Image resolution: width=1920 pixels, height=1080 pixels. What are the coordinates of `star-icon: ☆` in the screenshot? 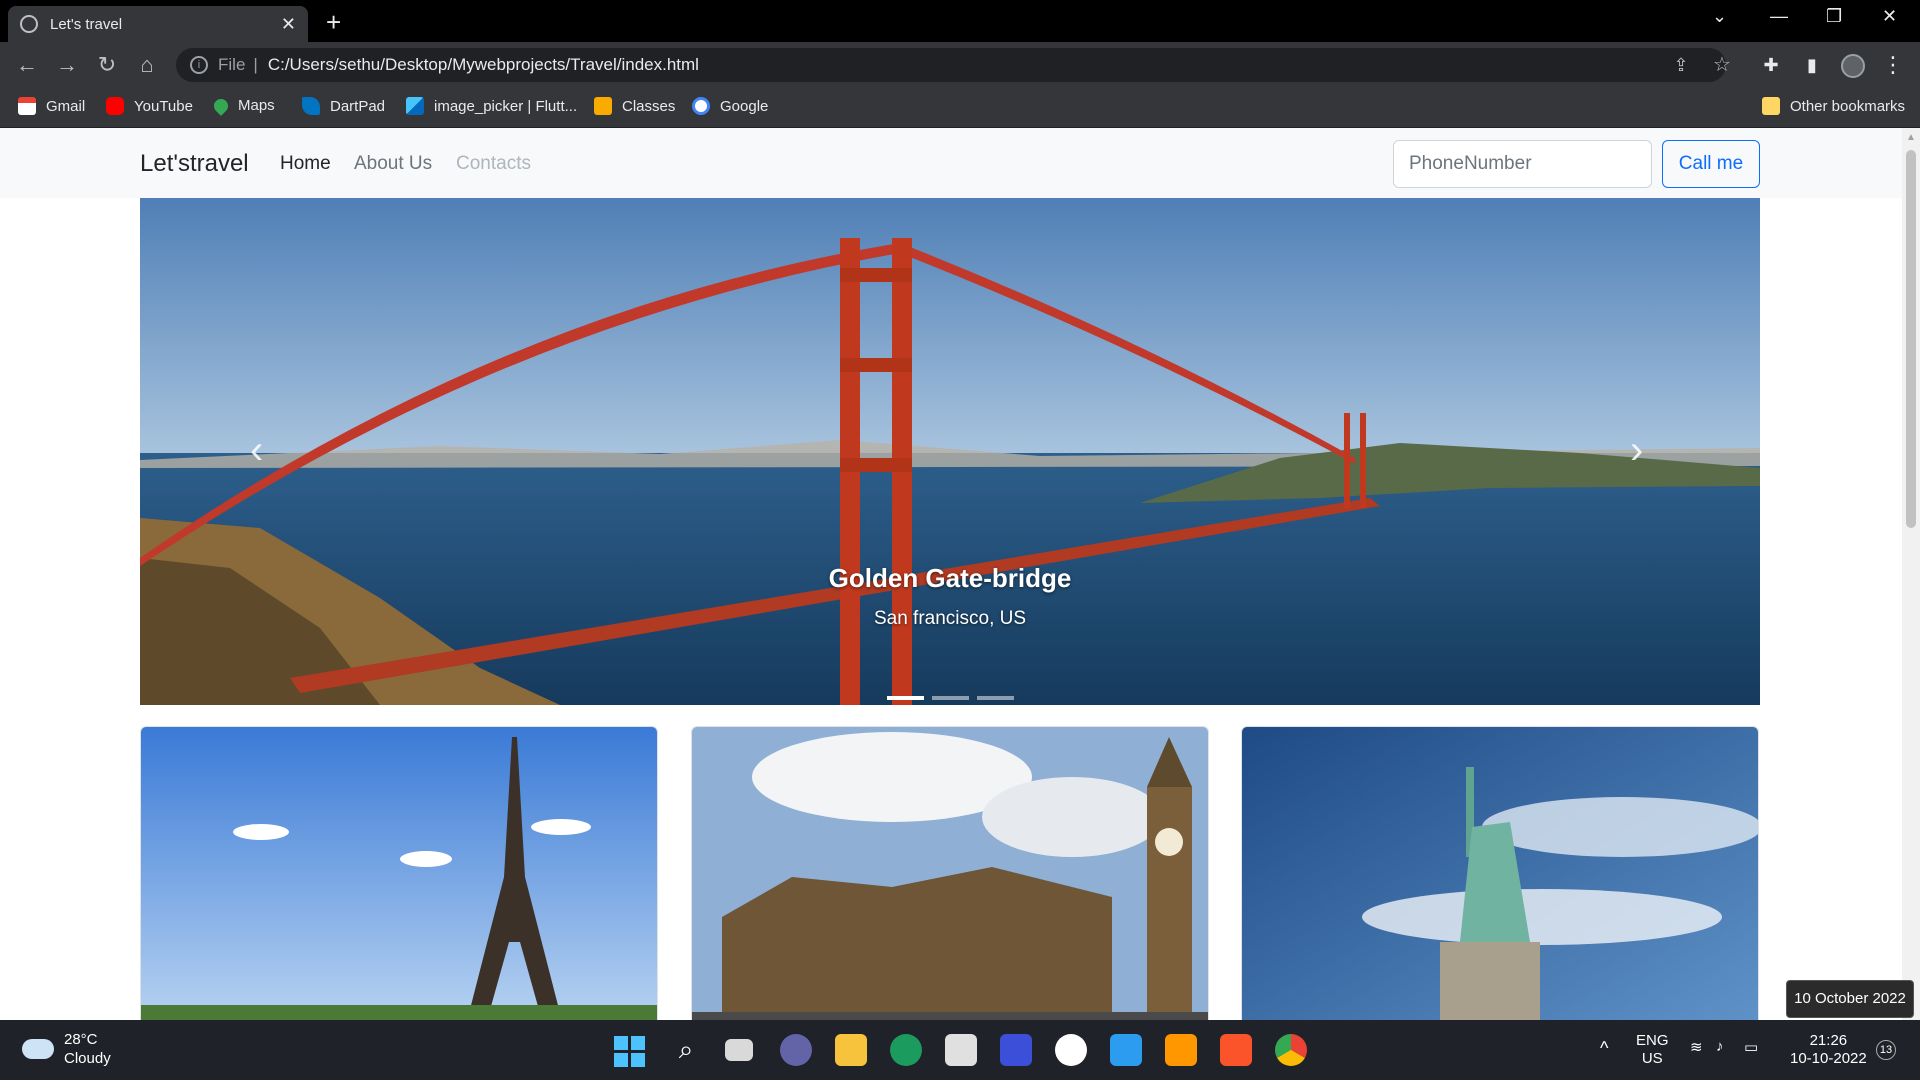 It's located at (1722, 65).